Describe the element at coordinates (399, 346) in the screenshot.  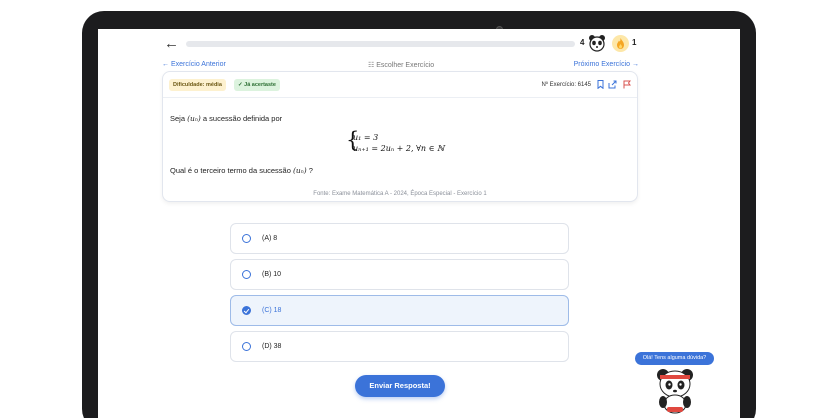
I see `answer-option-d: (D) 38` at that location.